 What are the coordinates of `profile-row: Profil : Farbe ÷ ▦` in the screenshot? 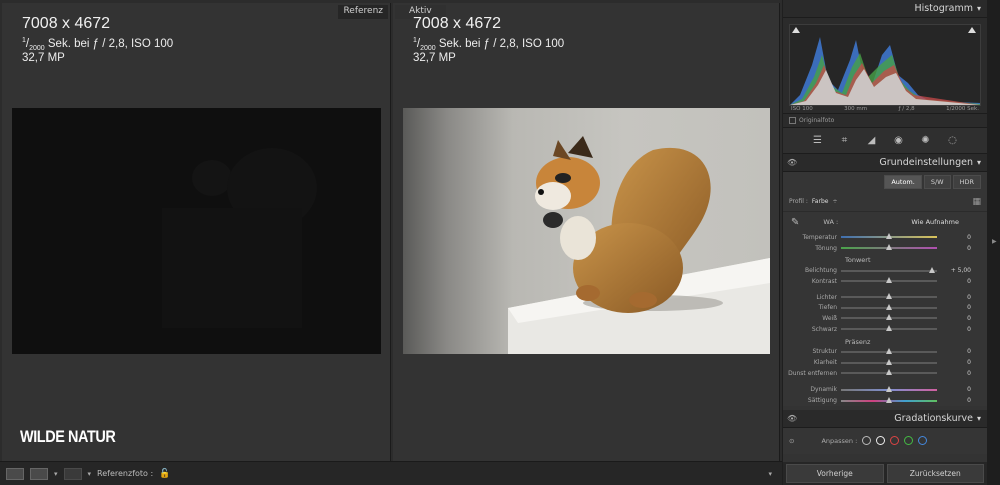 It's located at (885, 202).